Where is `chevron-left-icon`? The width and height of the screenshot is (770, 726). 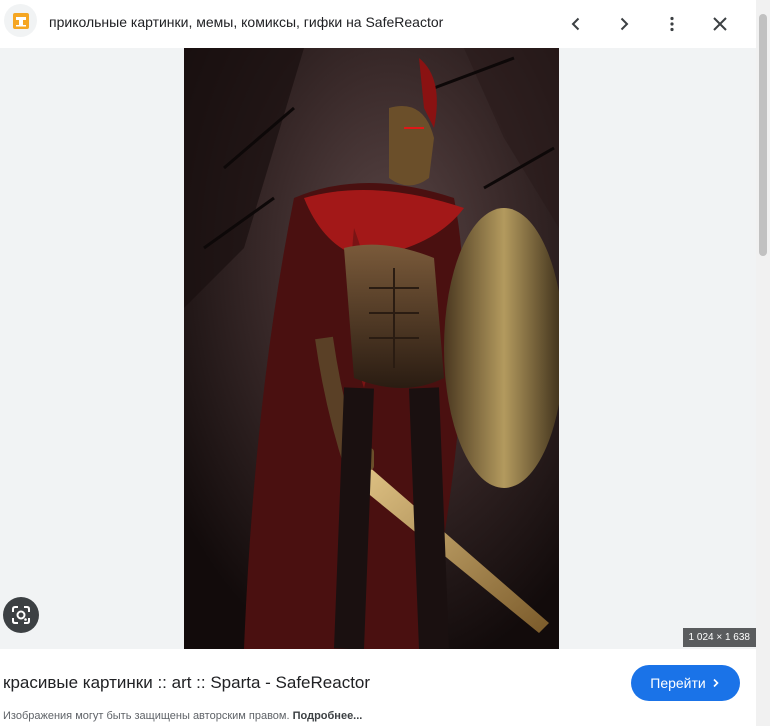 chevron-left-icon is located at coordinates (575, 24).